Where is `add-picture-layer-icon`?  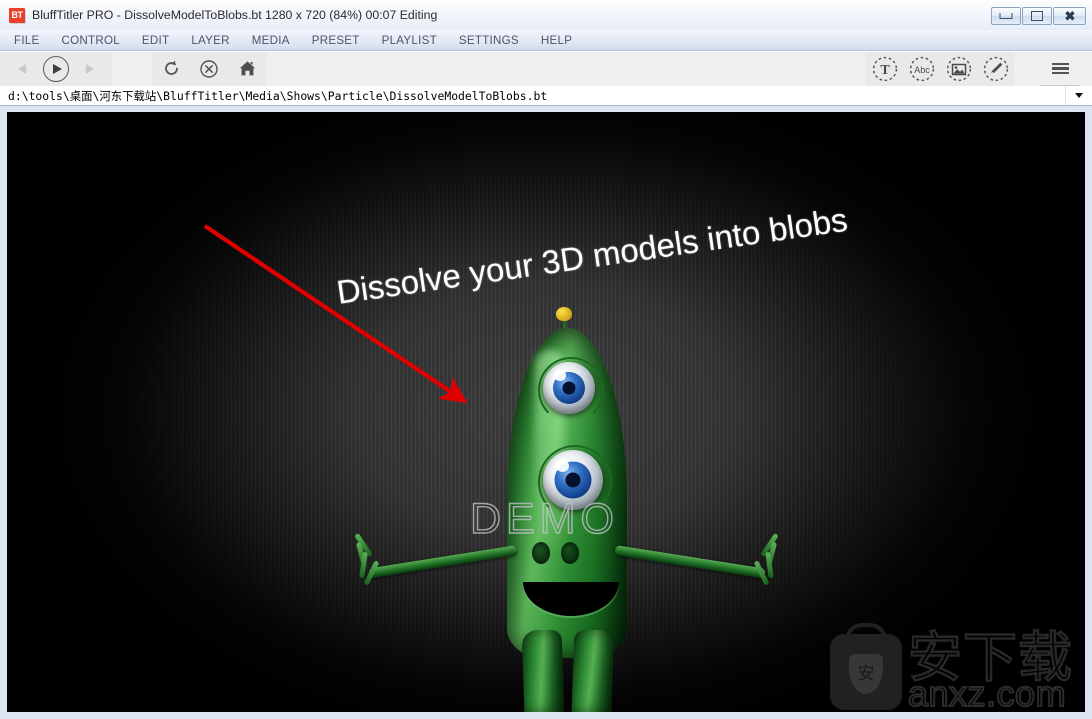 add-picture-layer-icon is located at coordinates (958, 68).